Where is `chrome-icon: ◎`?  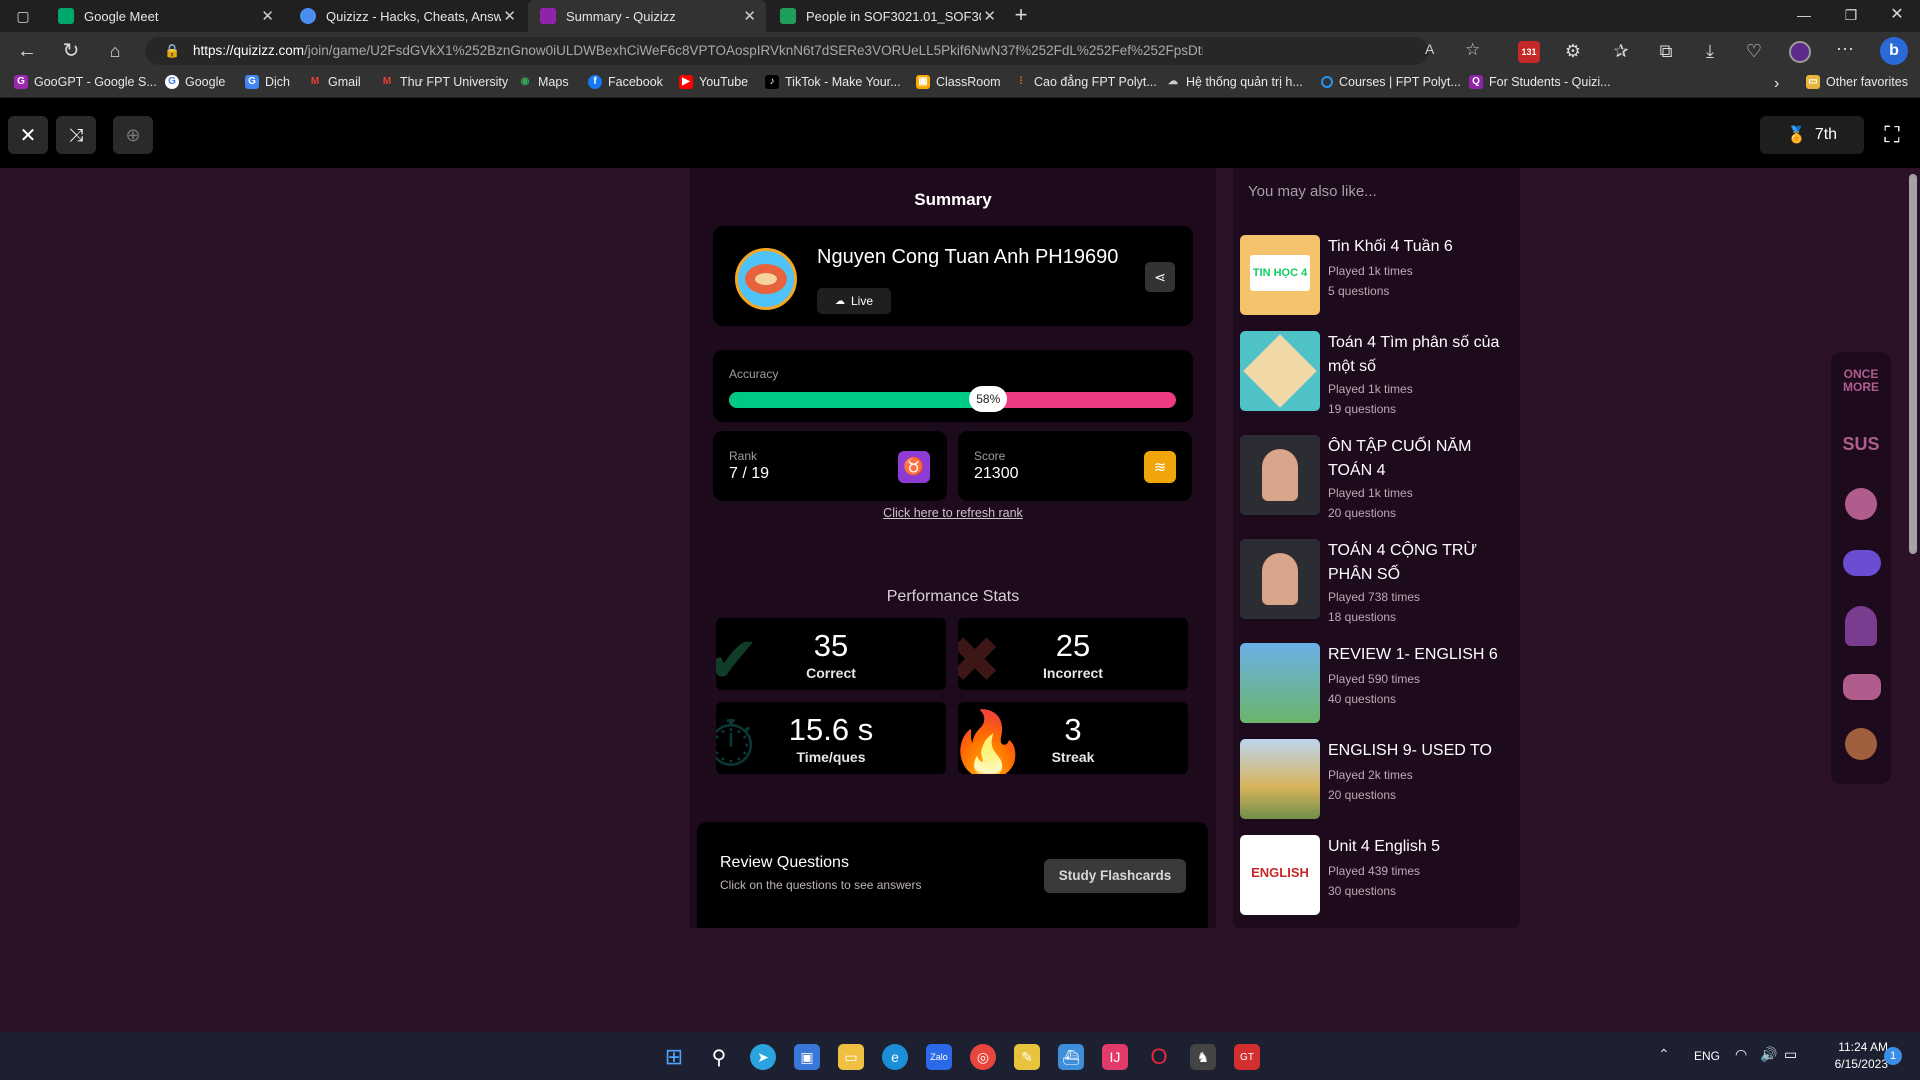
chrome-icon: ◎ is located at coordinates (983, 1057).